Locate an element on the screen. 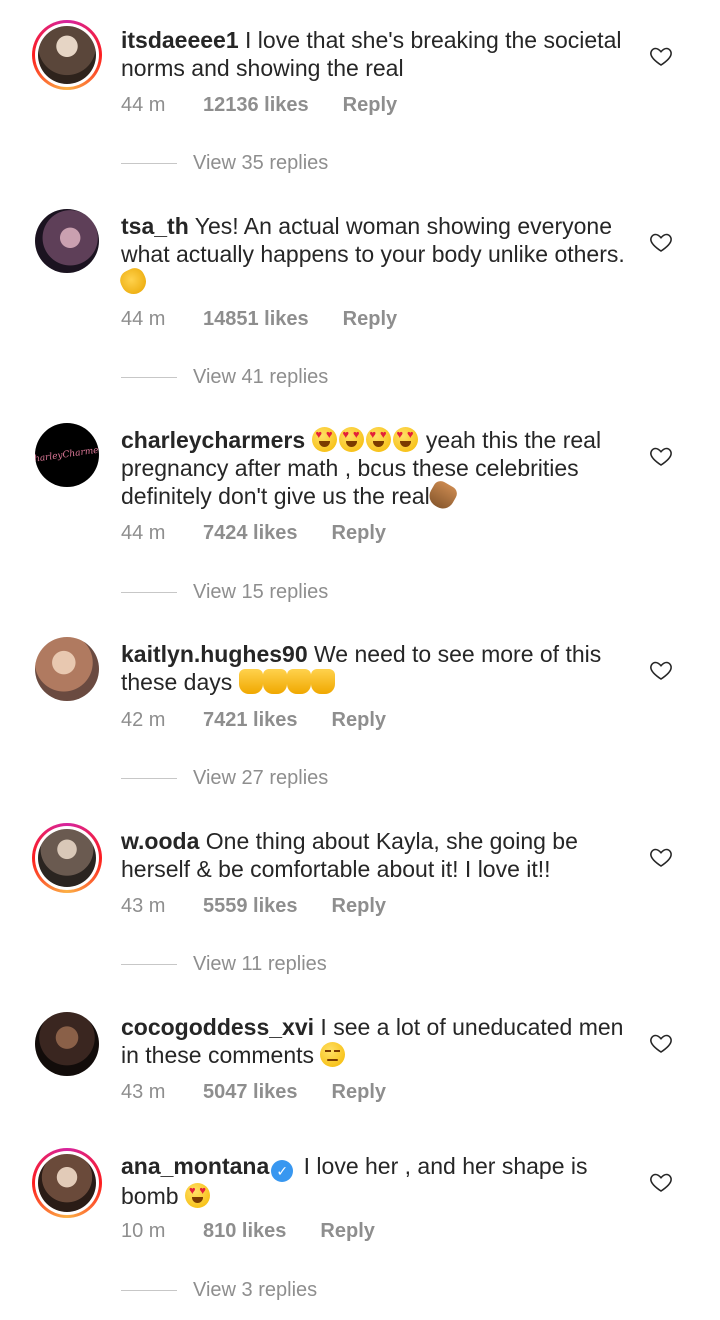 Image resolution: width=720 pixels, height=1320 pixels. unamused-face-emoji-icon is located at coordinates (333, 1054).